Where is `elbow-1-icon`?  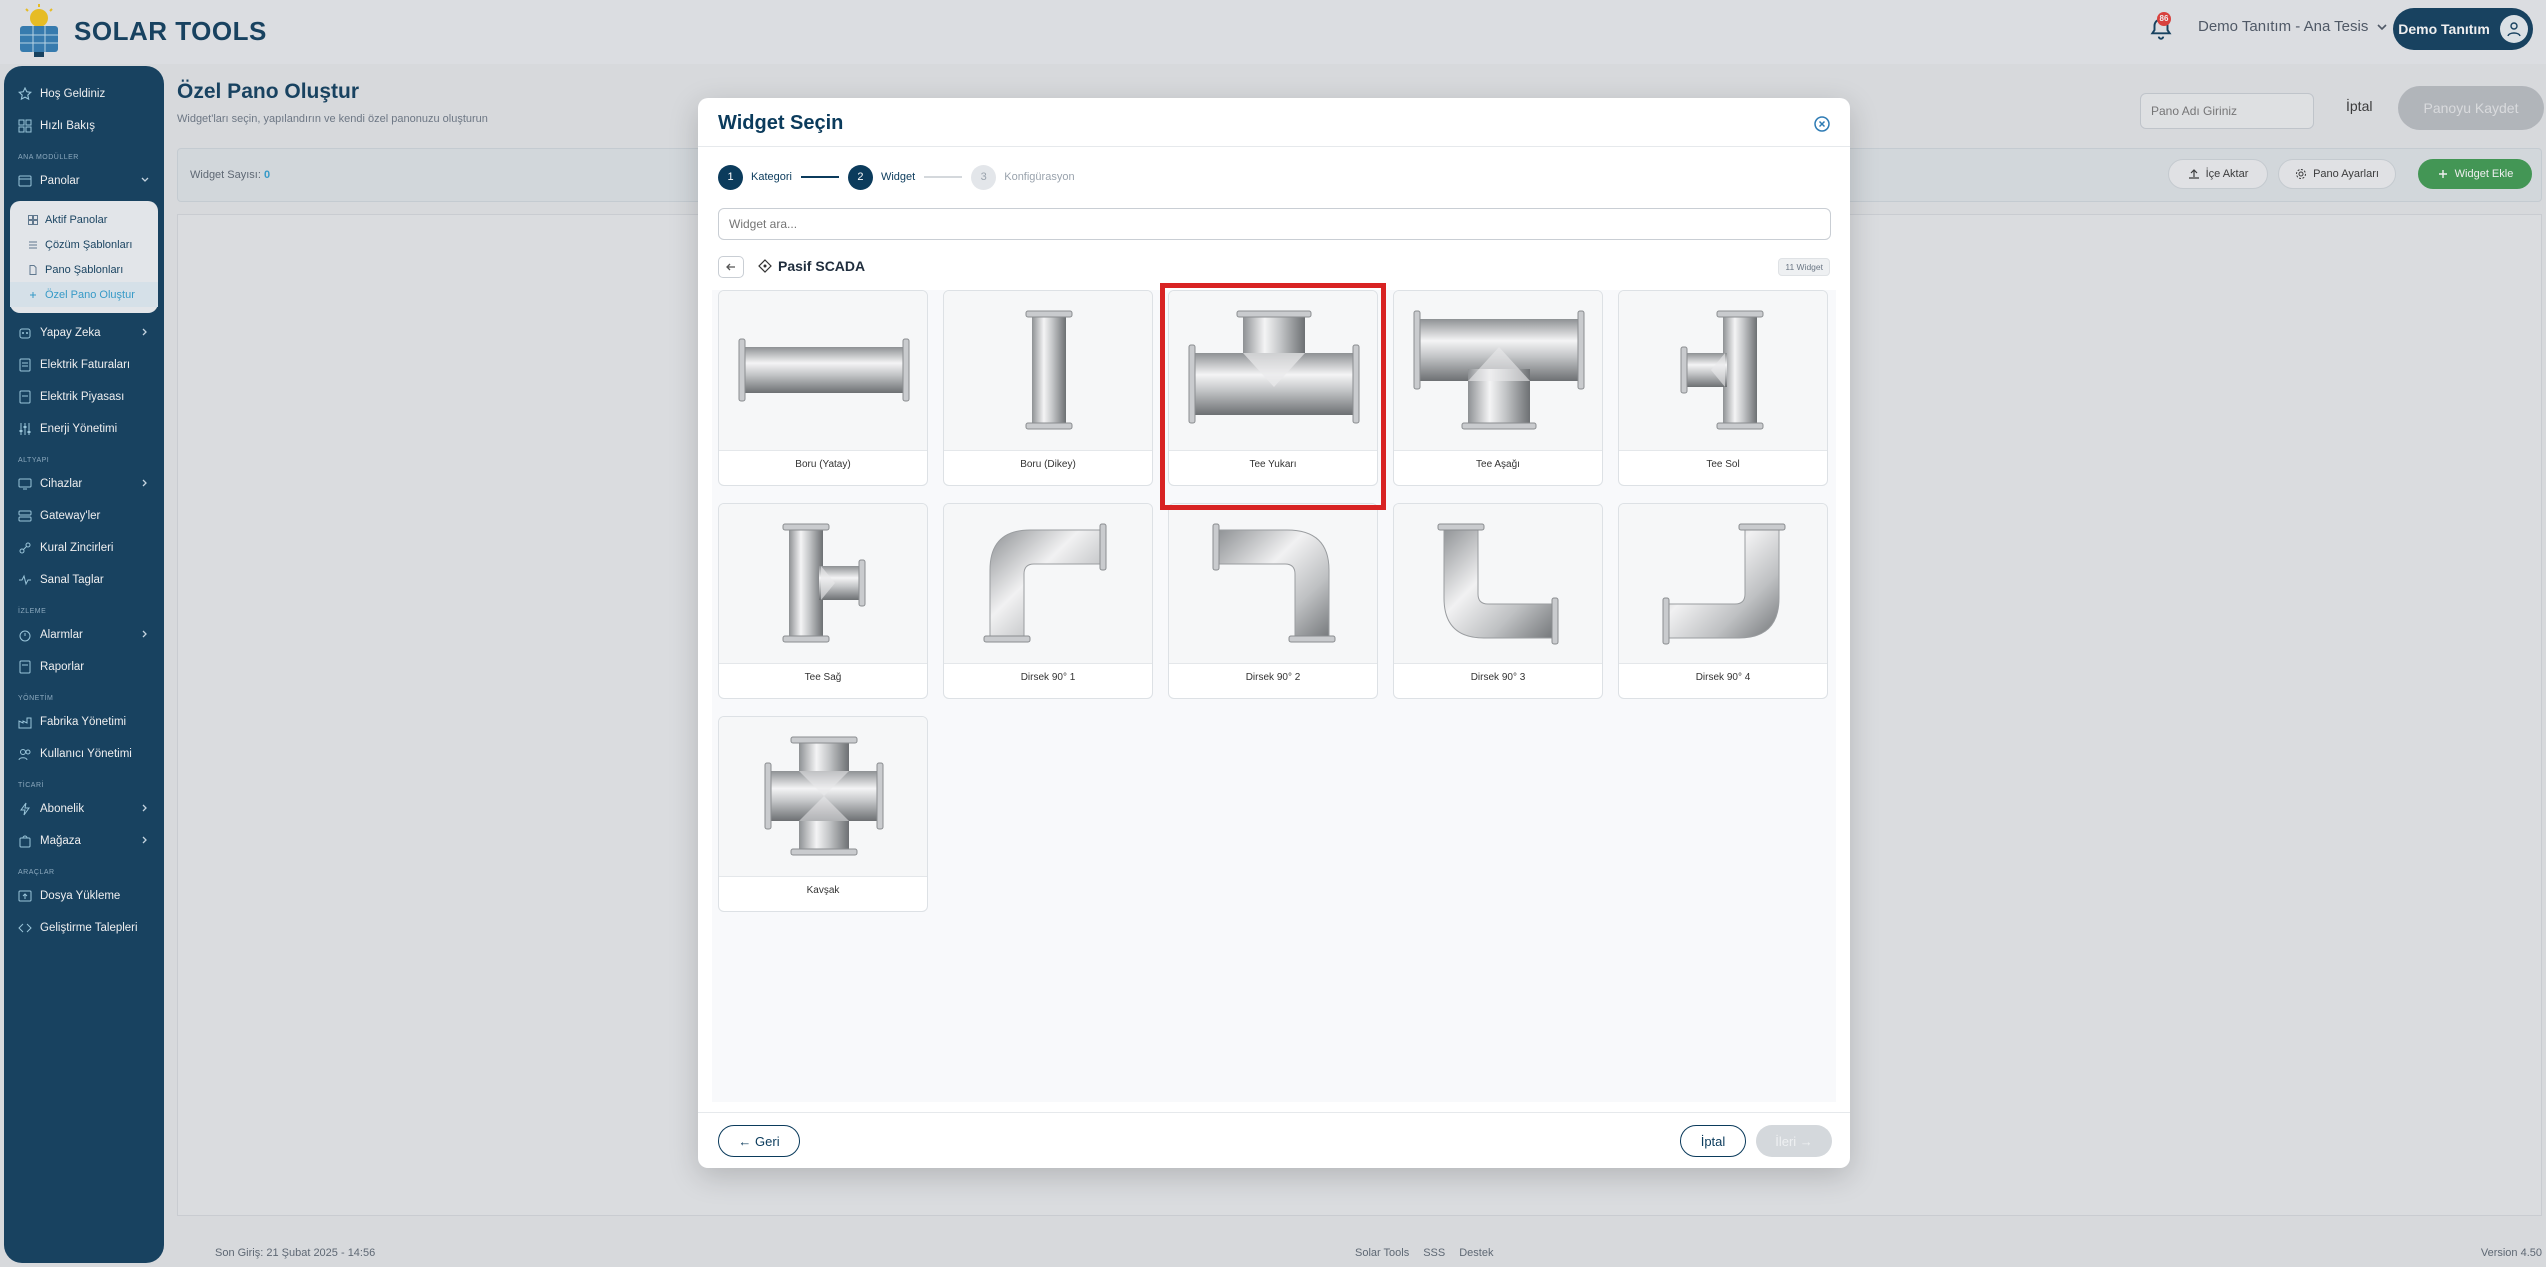 elbow-1-icon is located at coordinates (1045, 583).